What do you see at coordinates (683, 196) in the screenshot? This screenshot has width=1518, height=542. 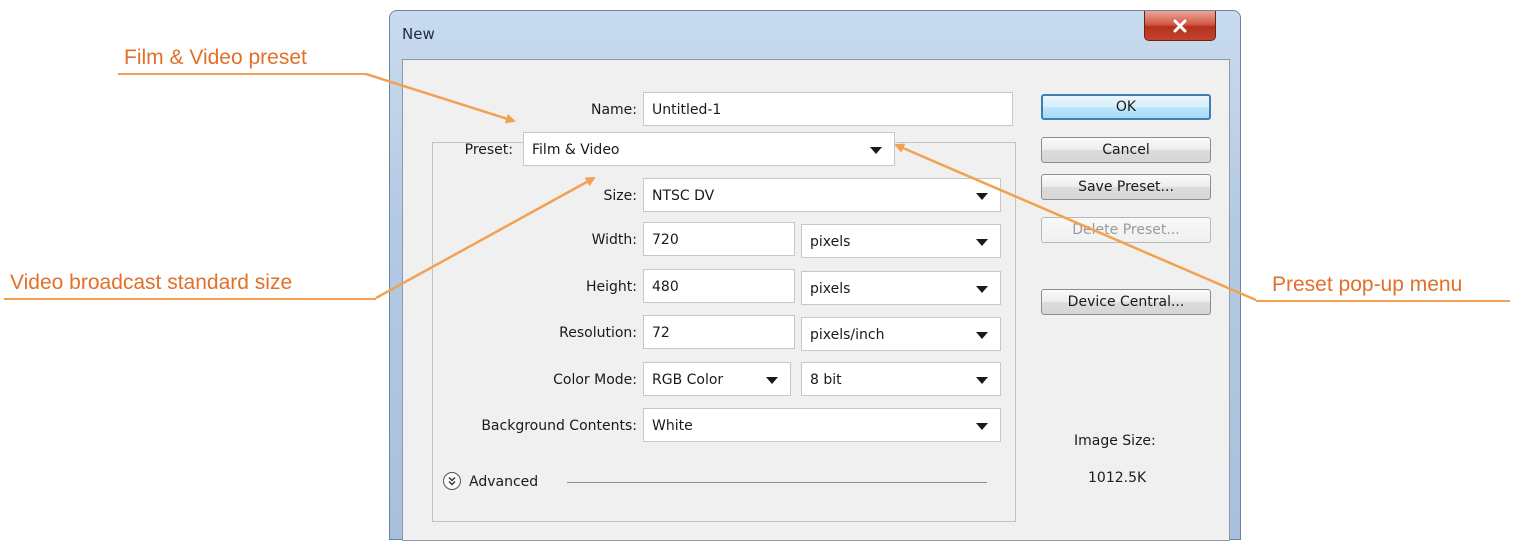 I see `size-dropdown-value: NTSC DV` at bounding box center [683, 196].